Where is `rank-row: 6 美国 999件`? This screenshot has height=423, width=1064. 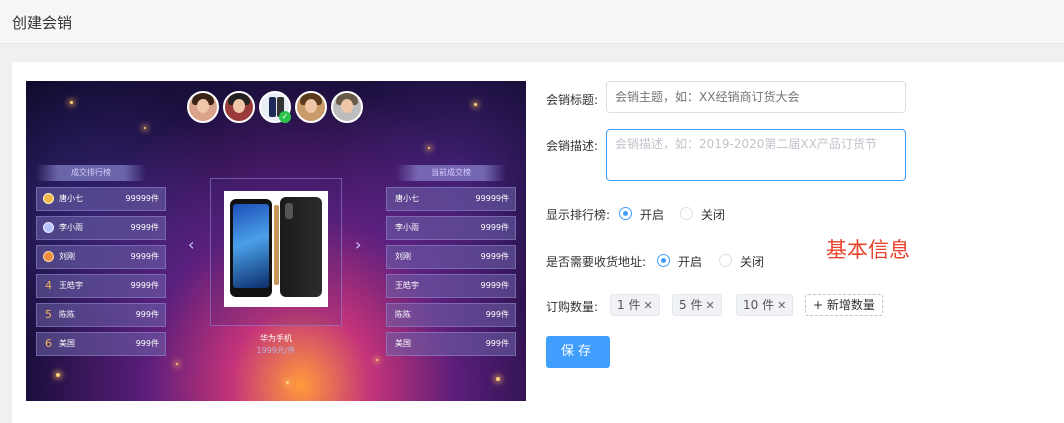
rank-row: 6 美国 999件 is located at coordinates (101, 344).